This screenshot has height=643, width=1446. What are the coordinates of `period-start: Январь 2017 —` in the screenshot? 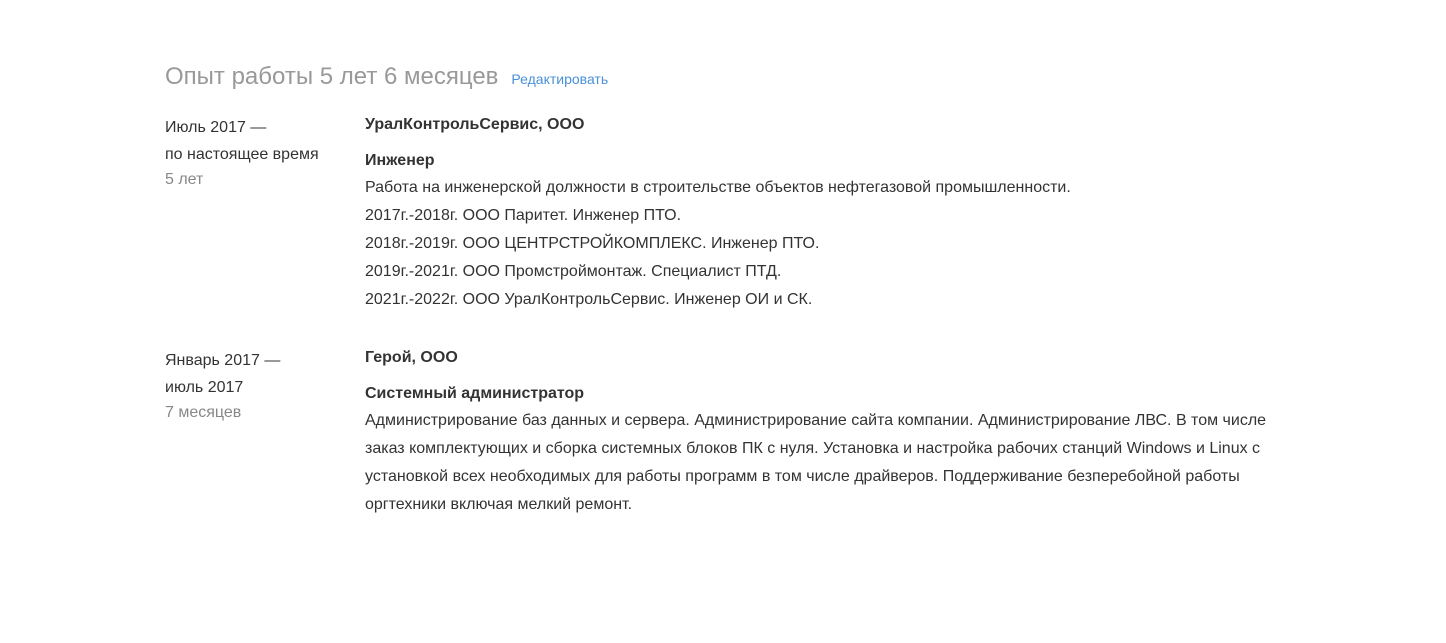 It's located at (223, 360).